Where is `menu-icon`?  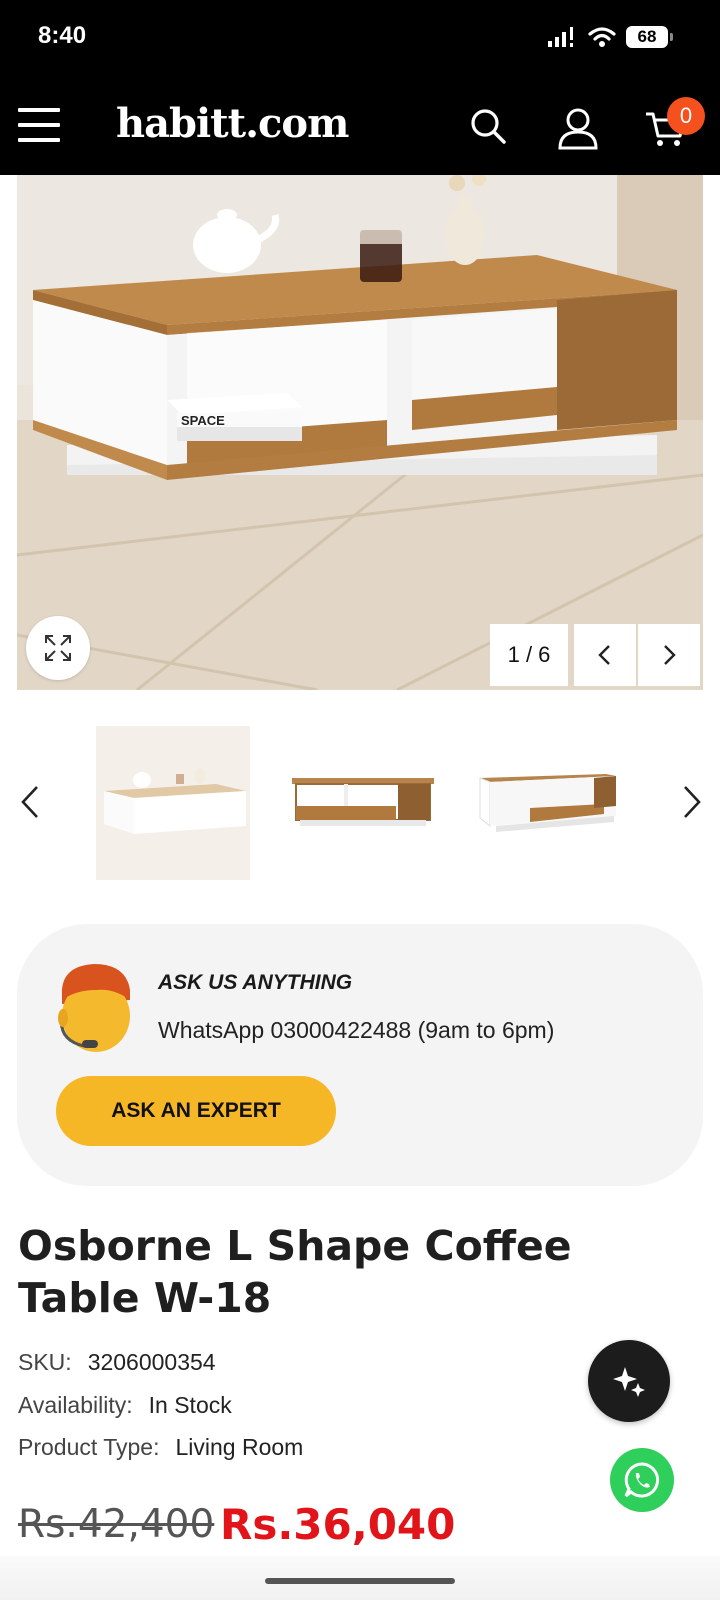 menu-icon is located at coordinates (39, 126).